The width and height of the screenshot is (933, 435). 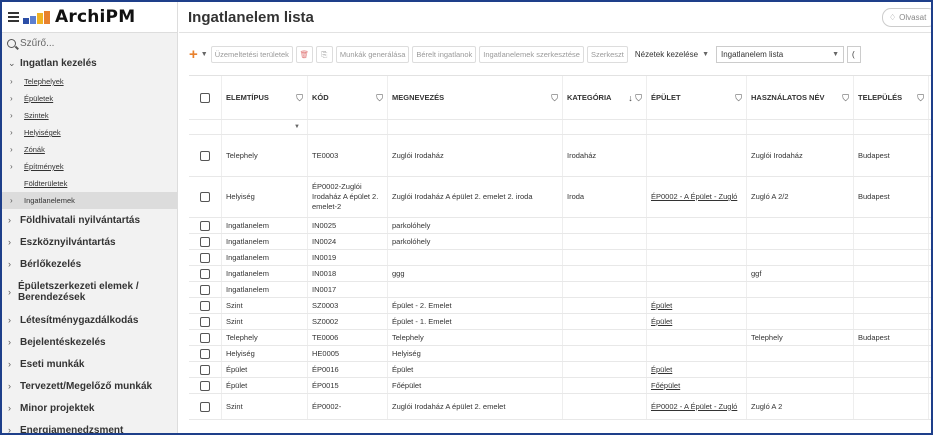 I want to click on read-input: ♢ Olvasat, so click(x=906, y=17).